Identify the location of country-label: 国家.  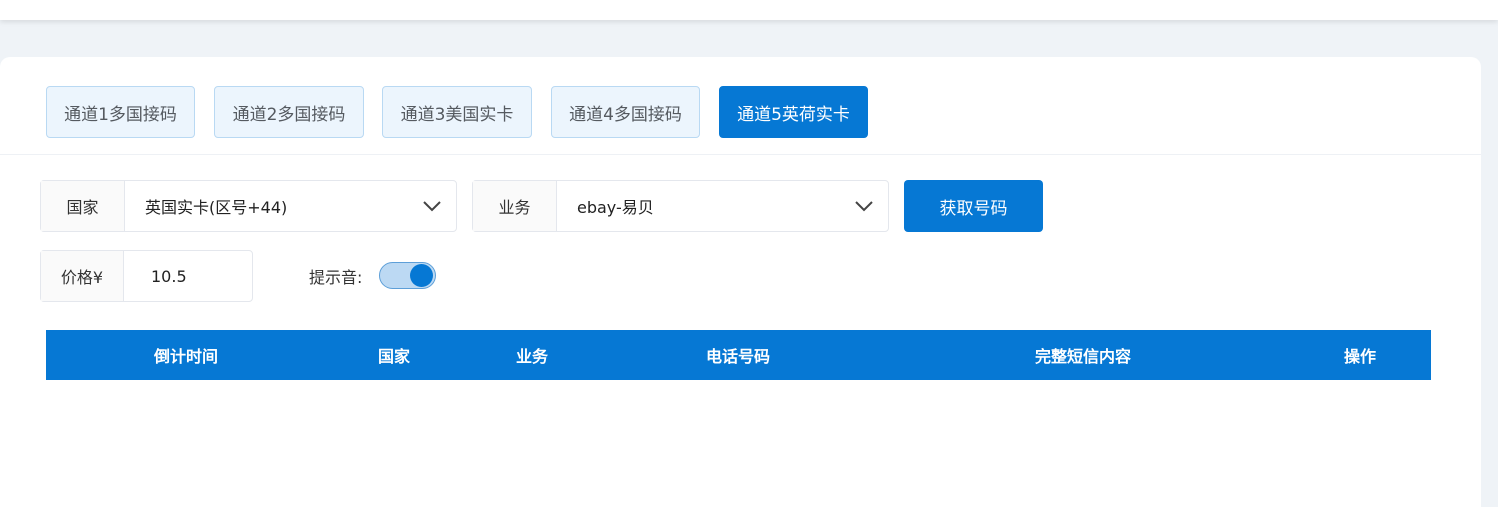
(83, 206).